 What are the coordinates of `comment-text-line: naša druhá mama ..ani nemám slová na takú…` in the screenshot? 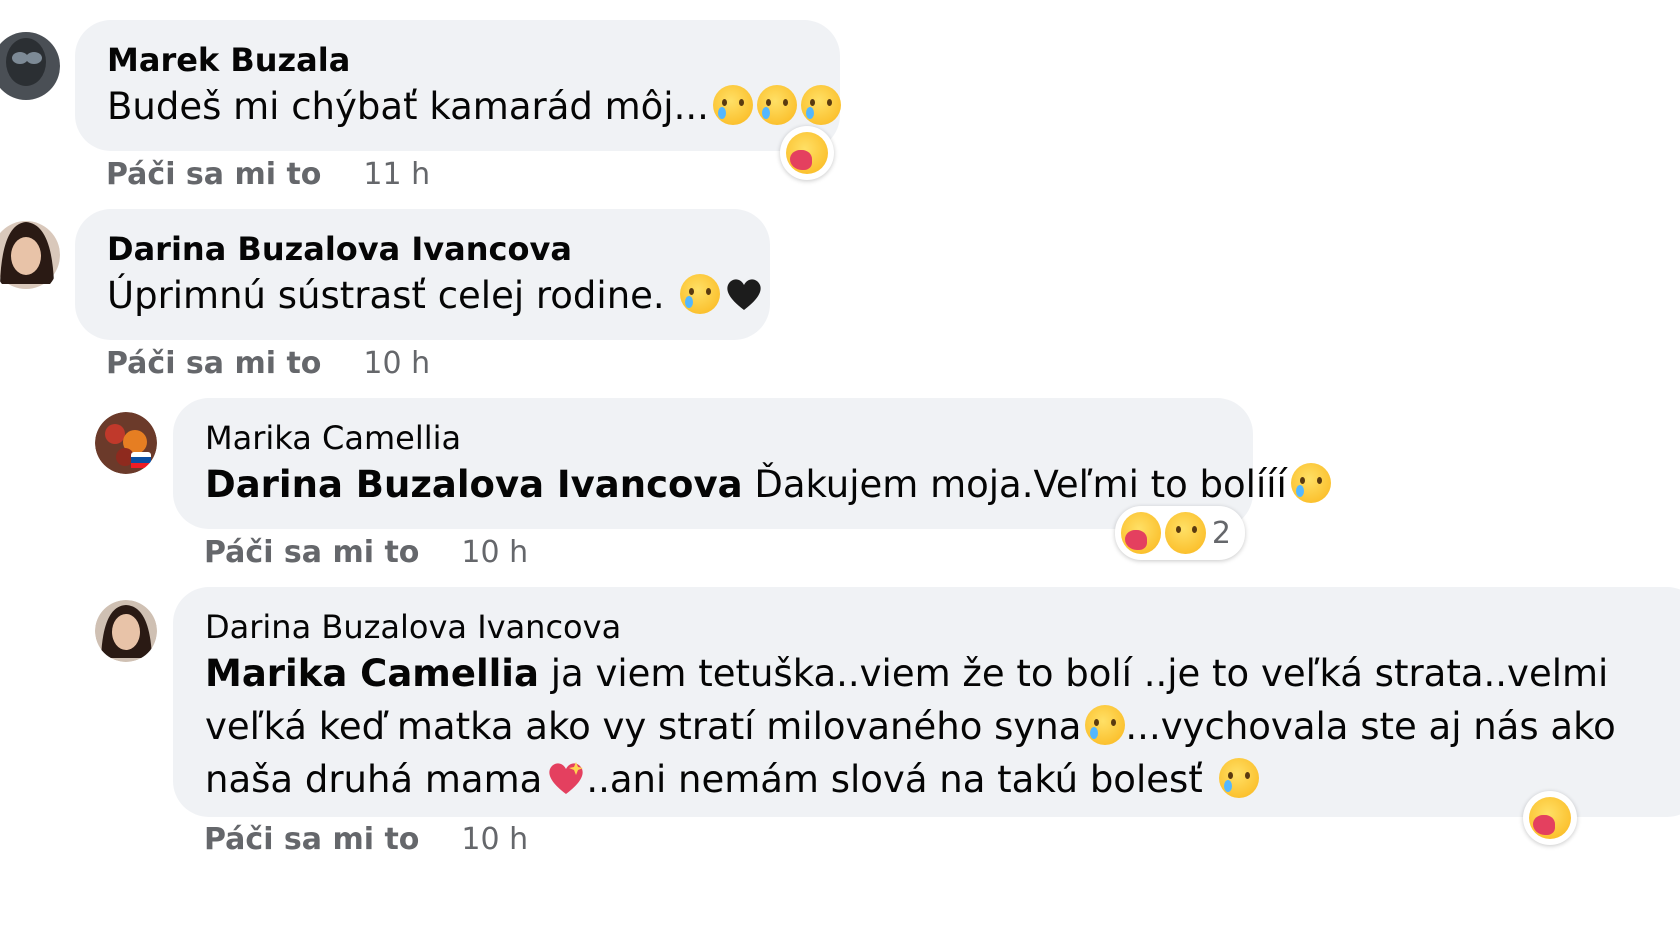 It's located at (938, 779).